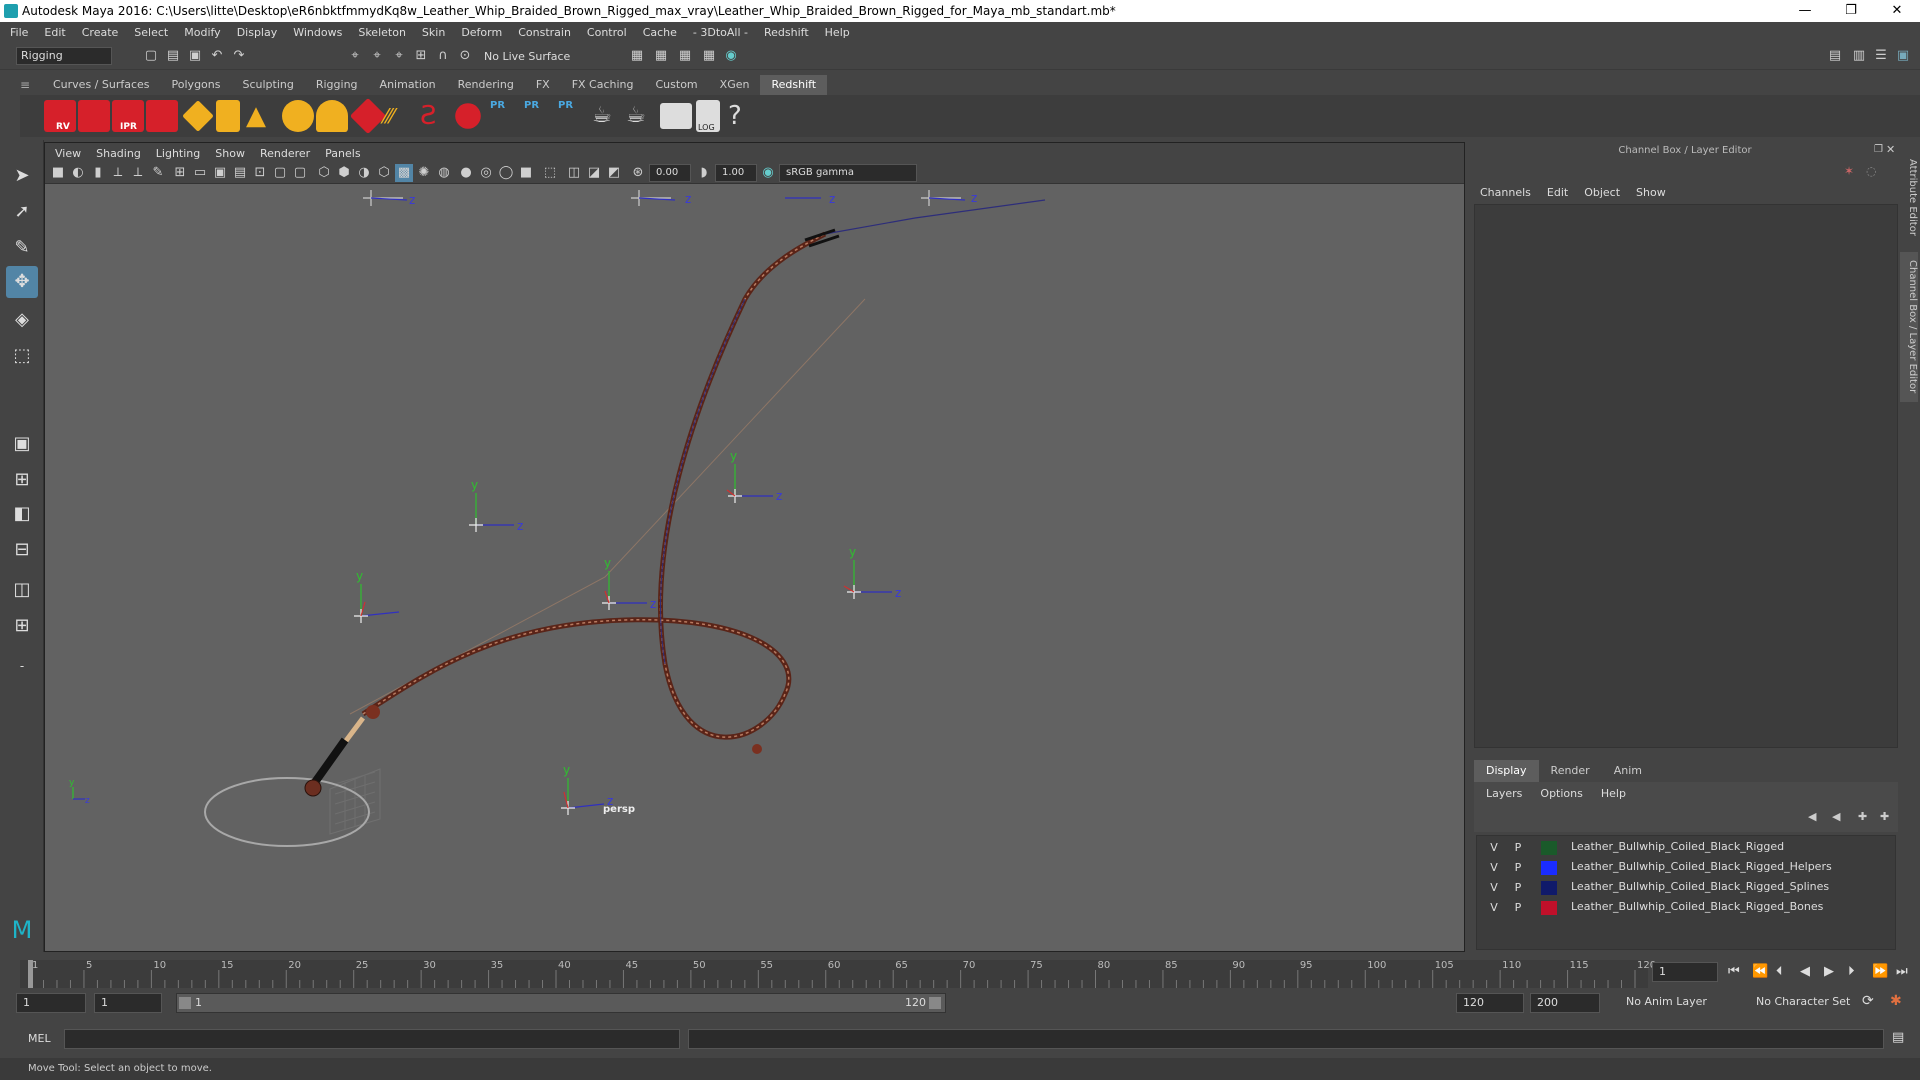  Describe the element at coordinates (200, 173) in the screenshot. I see `film-gate-icon: ▭` at that location.